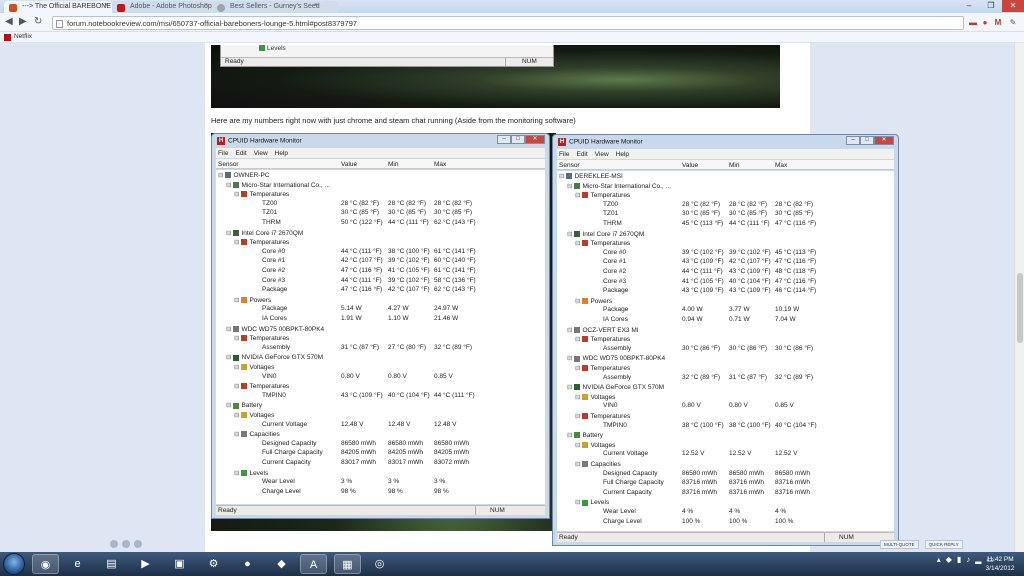 The image size is (1024, 576). Describe the element at coordinates (18, 37) in the screenshot. I see `bookmark-netflix: Netflix` at that location.